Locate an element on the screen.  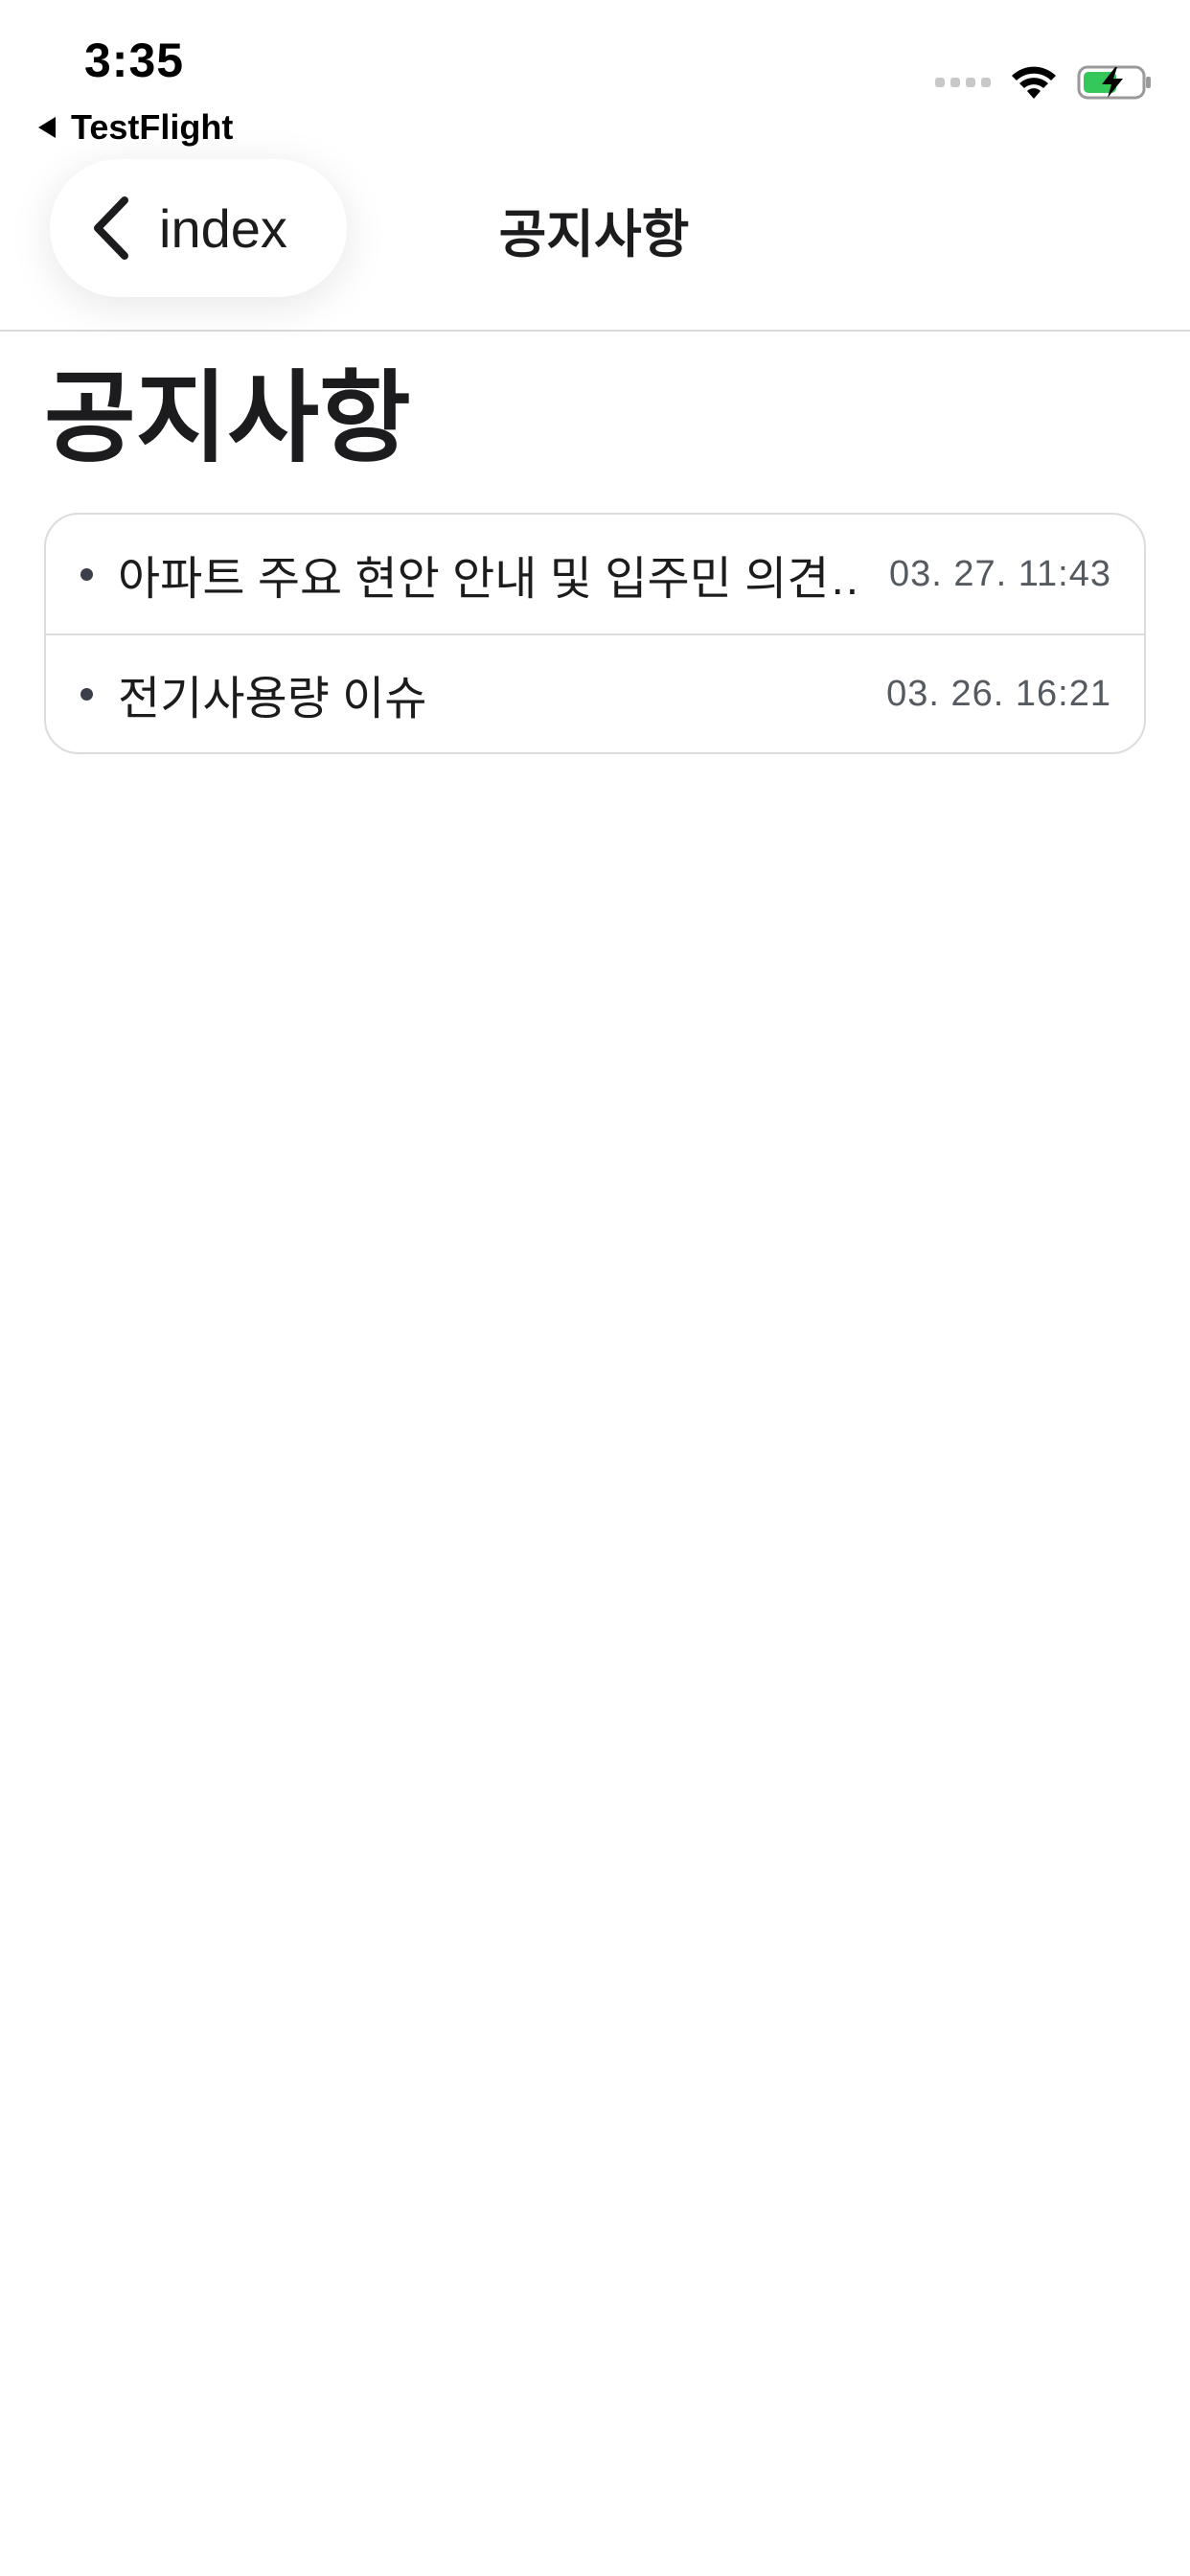
nav-title: 공지사항 is located at coordinates (594, 235).